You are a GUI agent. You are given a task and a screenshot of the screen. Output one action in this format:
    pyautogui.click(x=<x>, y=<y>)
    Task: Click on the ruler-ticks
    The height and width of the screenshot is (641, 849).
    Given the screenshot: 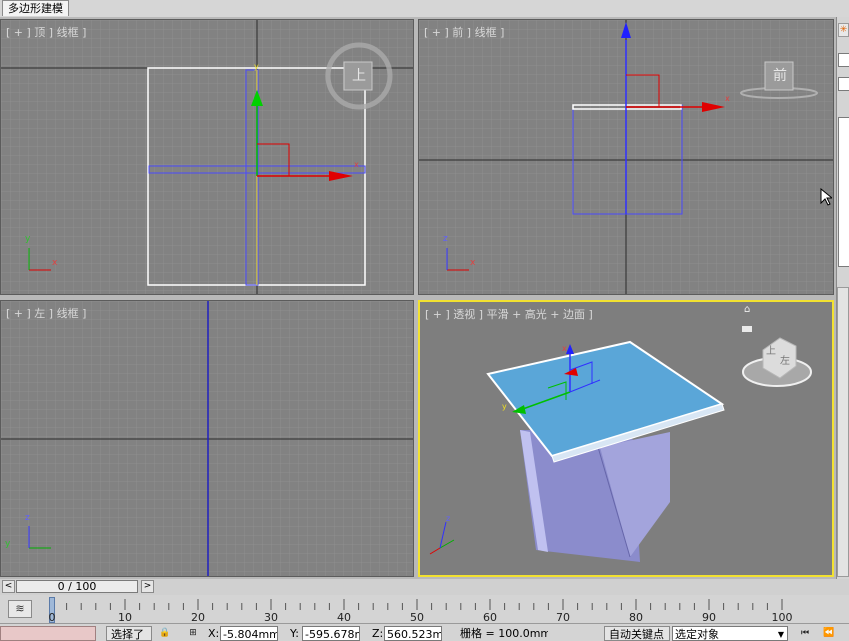 What is the action you would take?
    pyautogui.click(x=417, y=604)
    